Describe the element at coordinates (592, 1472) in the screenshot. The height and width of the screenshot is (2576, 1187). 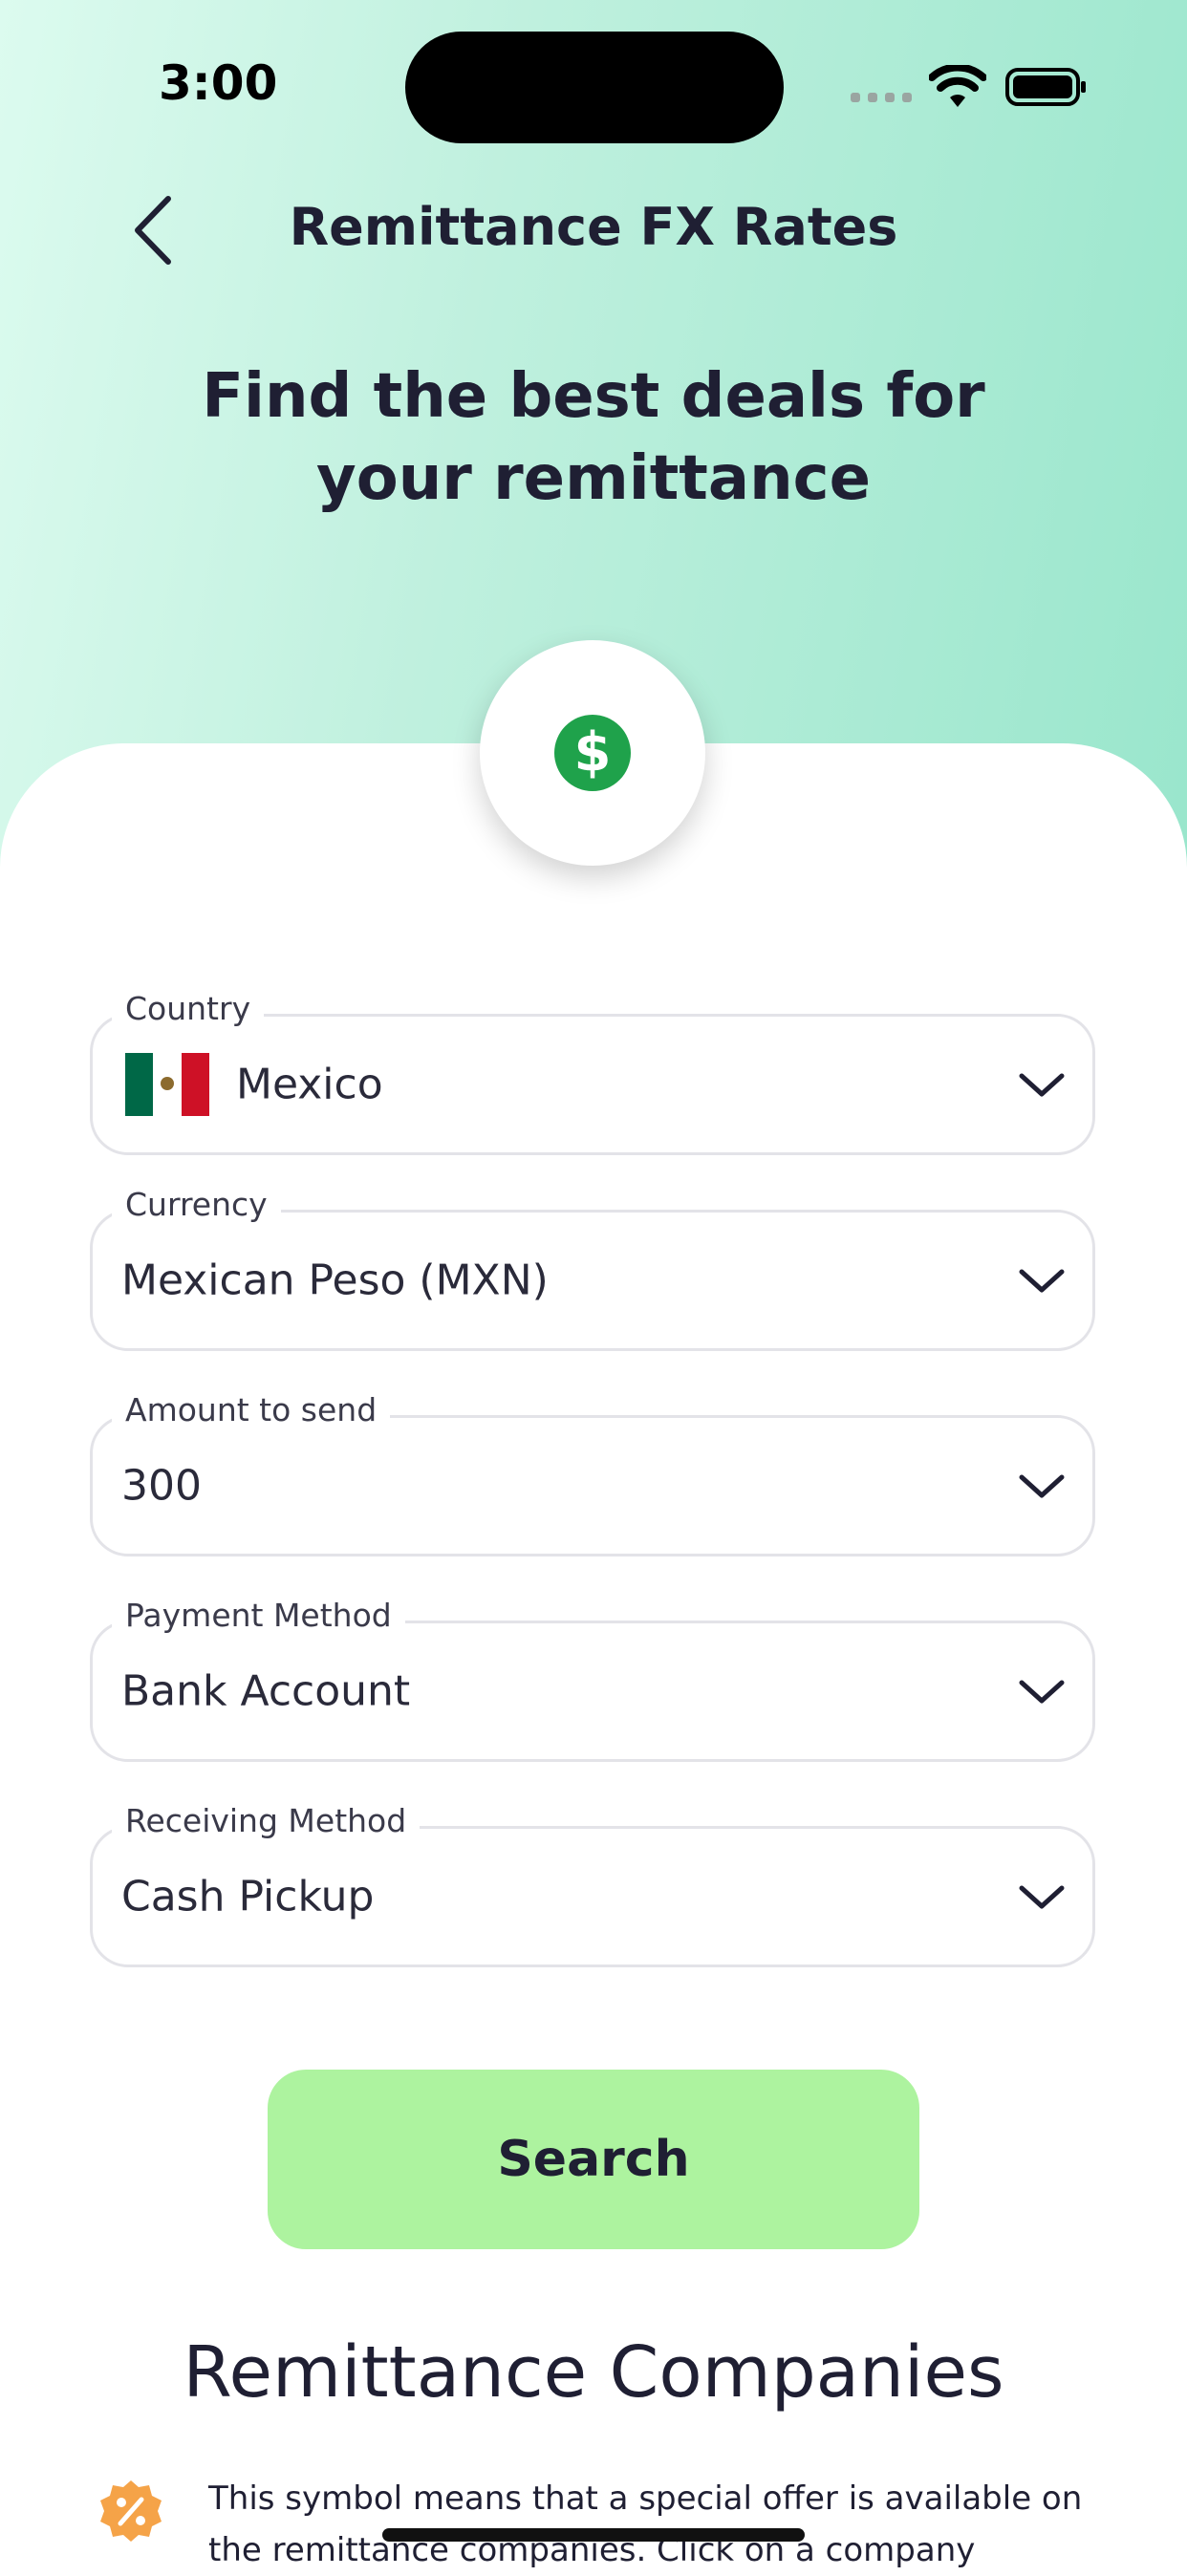
I see `amount-input: Amount to send 300` at that location.